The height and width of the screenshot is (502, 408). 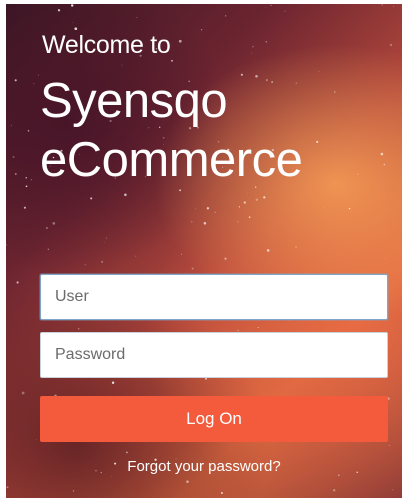 What do you see at coordinates (204, 466) in the screenshot?
I see `forgot-password-link: Forgot your password?` at bounding box center [204, 466].